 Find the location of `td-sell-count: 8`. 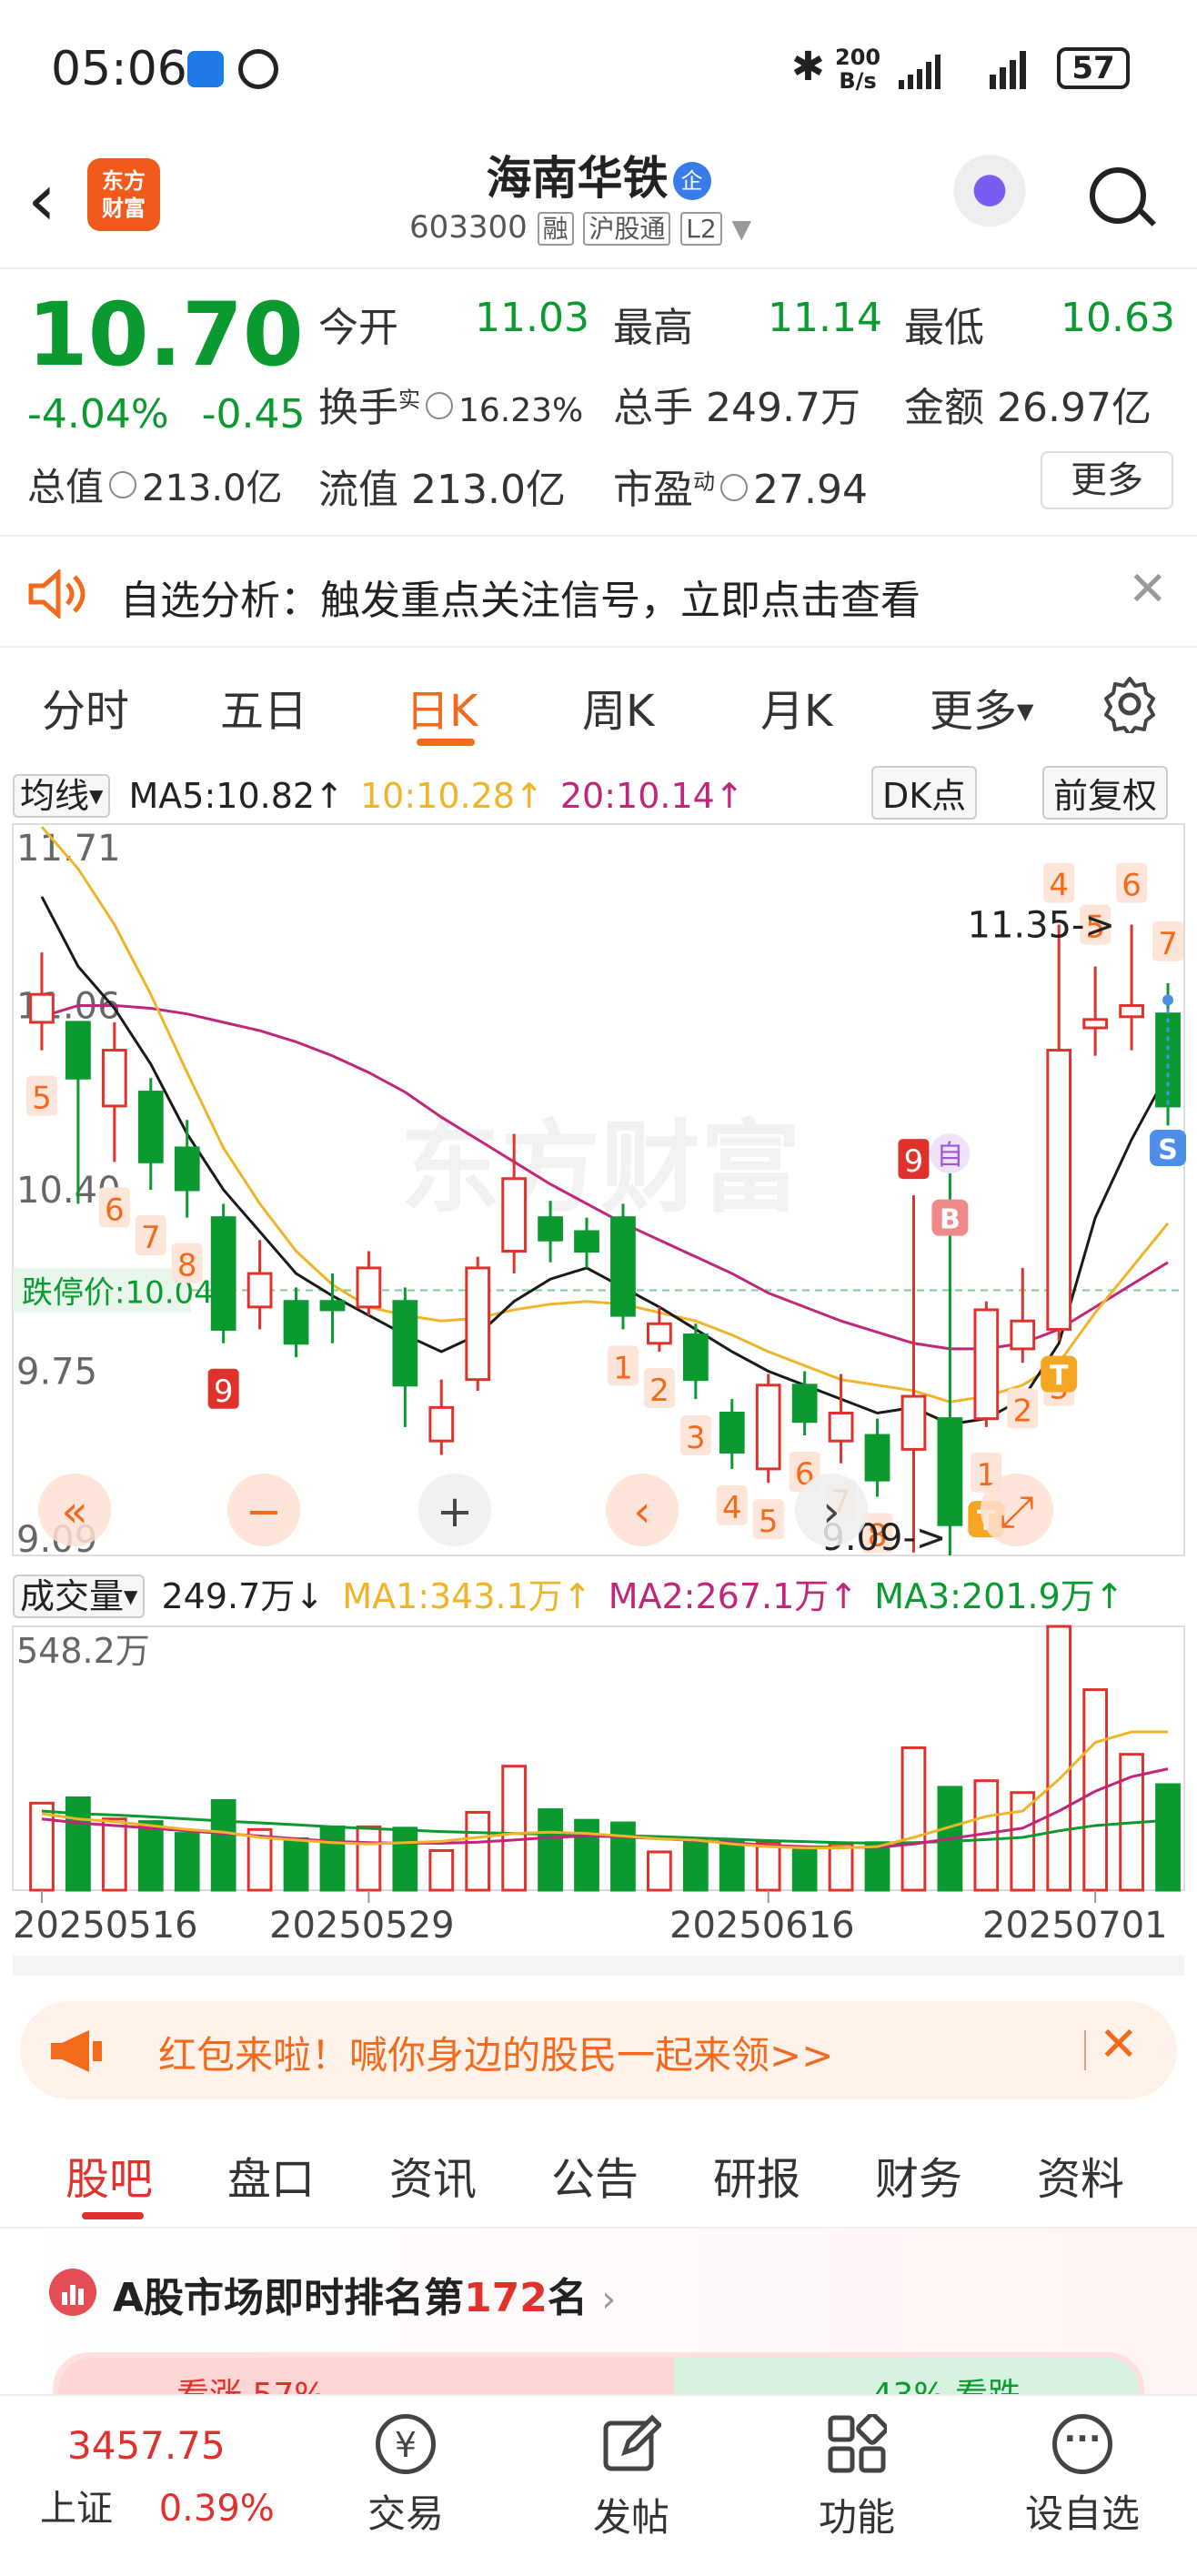

td-sell-count: 8 is located at coordinates (187, 1266).